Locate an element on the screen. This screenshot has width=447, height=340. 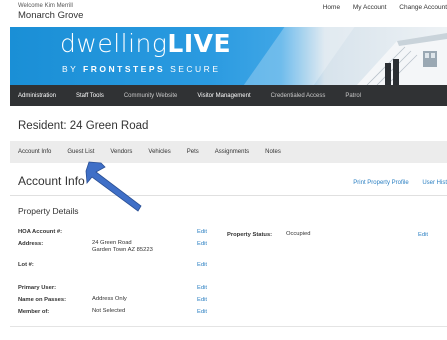
account-links: Print Property Profile User Hist is located at coordinates (394, 183).